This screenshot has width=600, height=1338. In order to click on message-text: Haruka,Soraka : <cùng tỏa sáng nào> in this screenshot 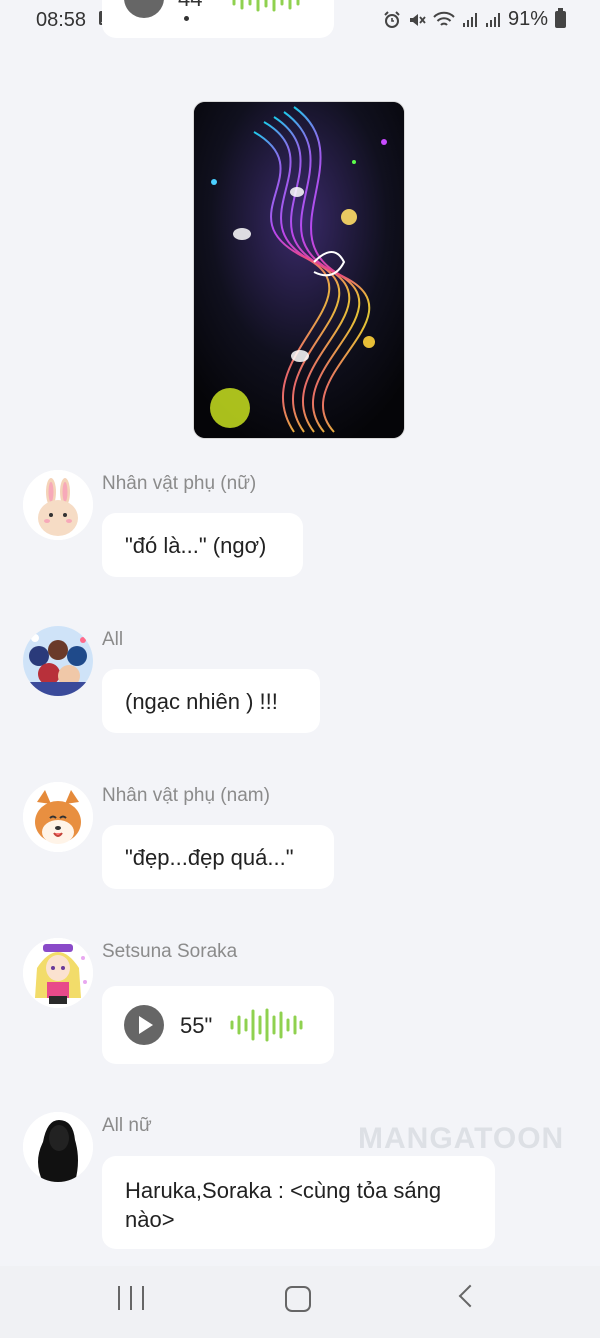, I will do `click(283, 1205)`.